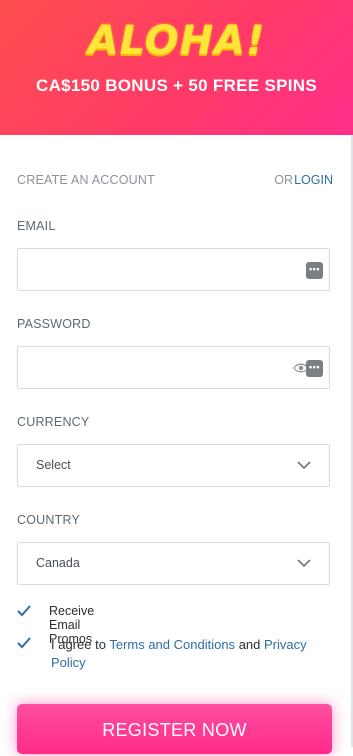  Describe the element at coordinates (53, 465) in the screenshot. I see `currency-selected-value: Select` at that location.